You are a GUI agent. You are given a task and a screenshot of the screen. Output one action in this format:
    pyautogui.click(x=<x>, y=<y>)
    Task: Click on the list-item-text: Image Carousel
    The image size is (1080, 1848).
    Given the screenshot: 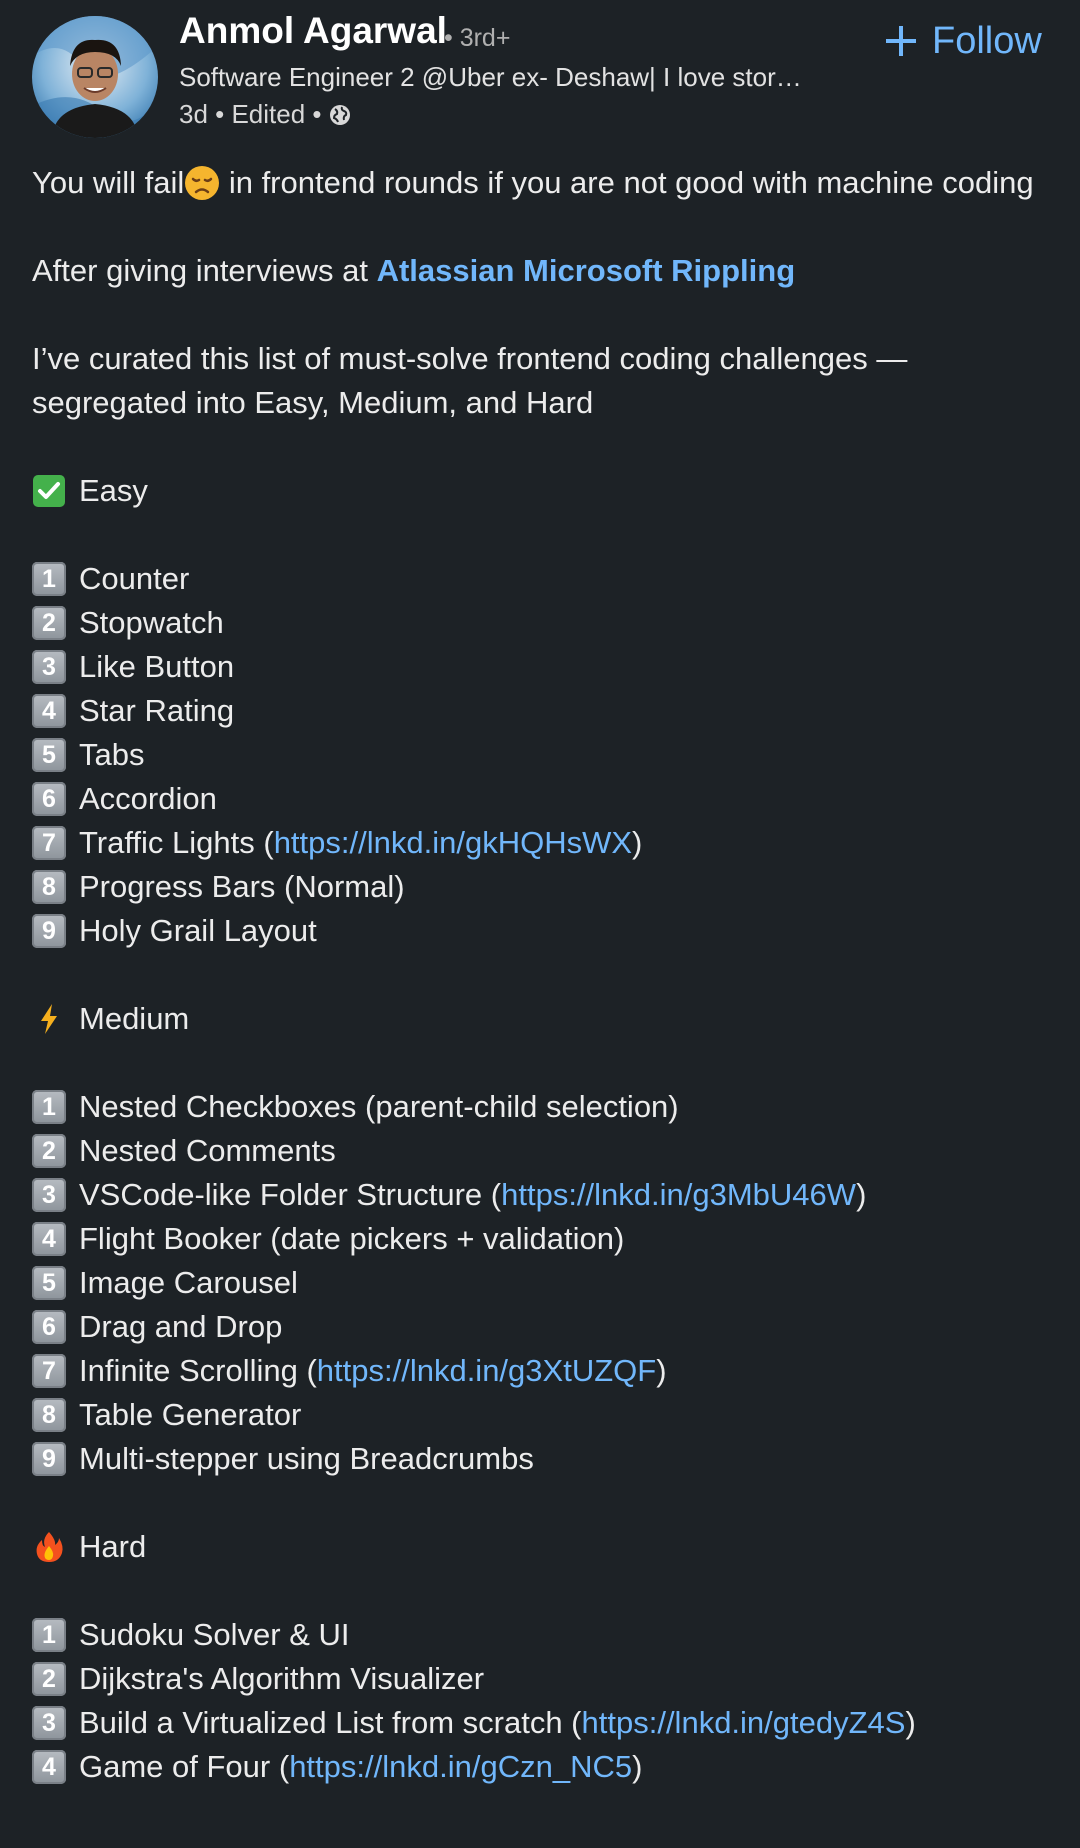 What is the action you would take?
    pyautogui.click(x=188, y=1282)
    